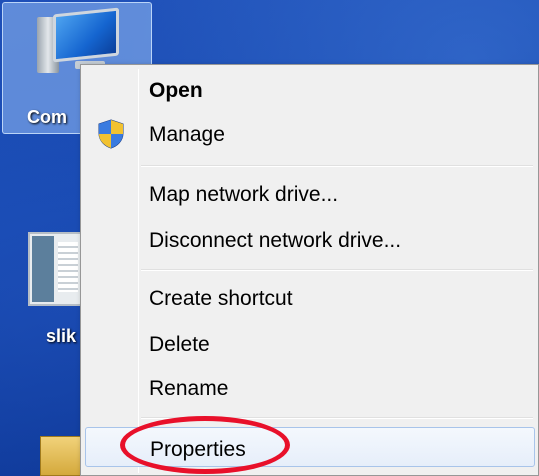 The image size is (539, 476). What do you see at coordinates (187, 134) in the screenshot?
I see `menu-item-label: Manage` at bounding box center [187, 134].